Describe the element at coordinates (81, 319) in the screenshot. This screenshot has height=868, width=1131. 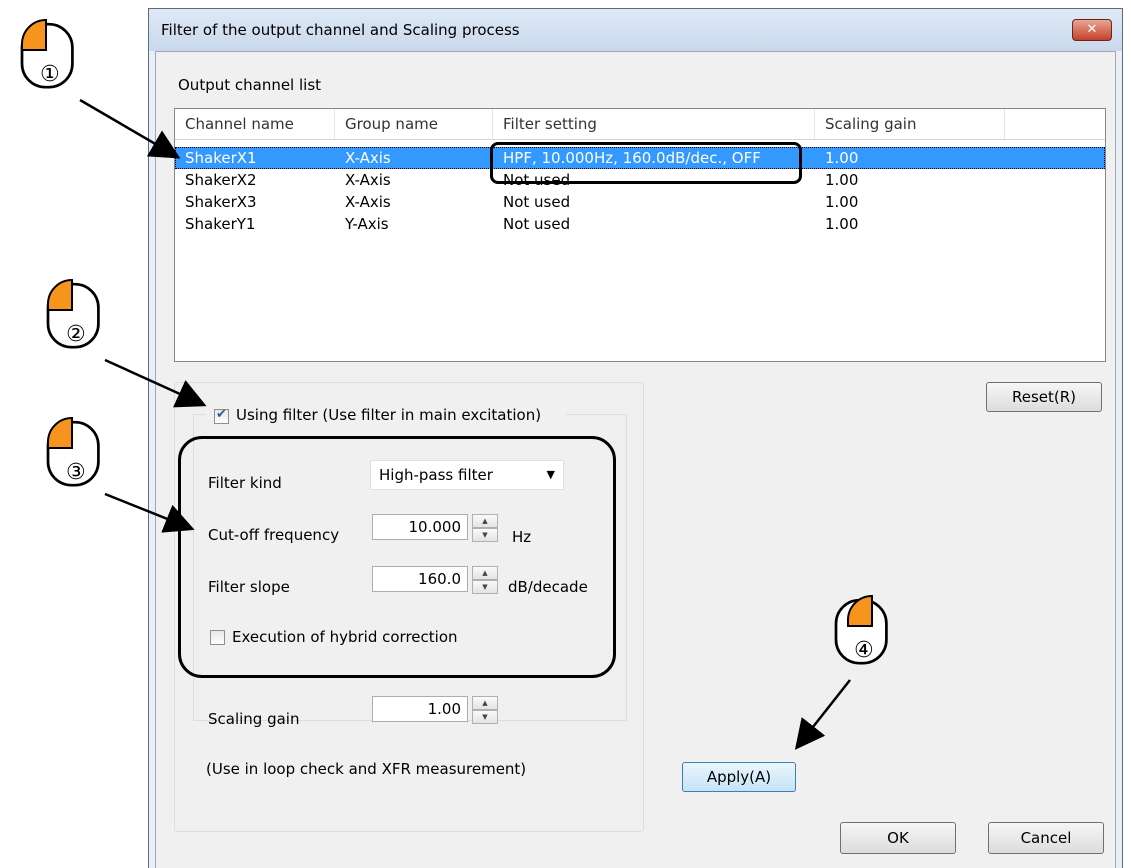
I see `mouse-left-click-icon: ◆◆◆ ②` at that location.